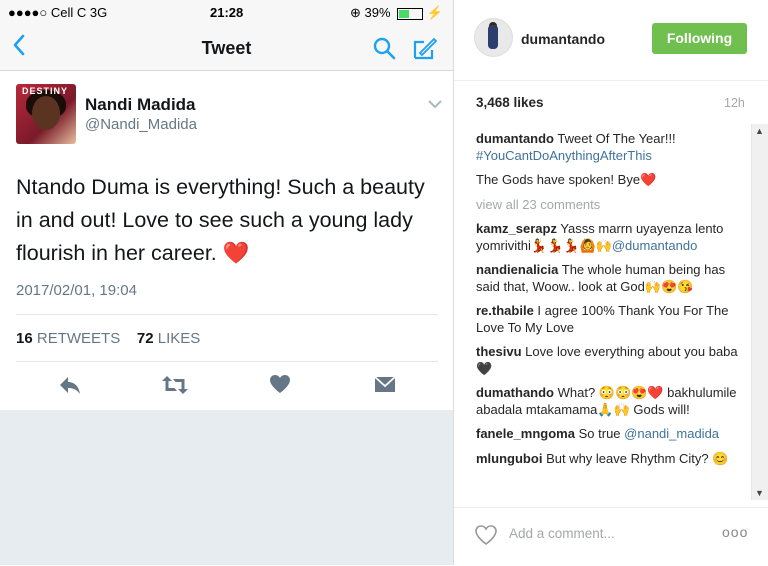  What do you see at coordinates (734, 103) in the screenshot?
I see `post-time: 12h` at bounding box center [734, 103].